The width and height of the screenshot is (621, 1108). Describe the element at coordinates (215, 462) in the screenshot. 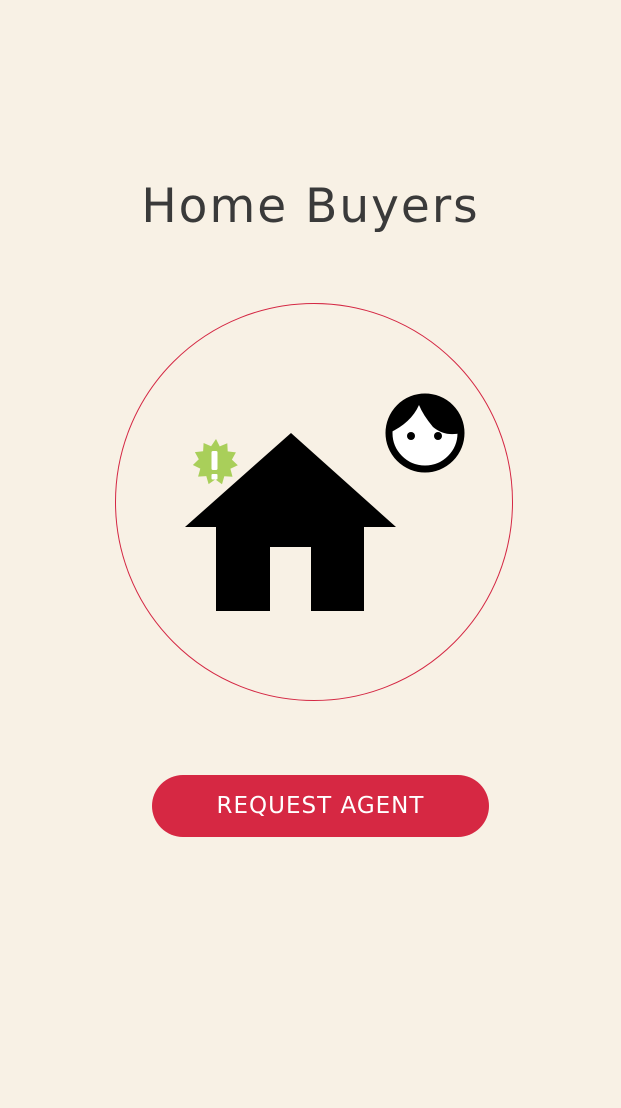

I see `exclamation-badge-icon` at that location.